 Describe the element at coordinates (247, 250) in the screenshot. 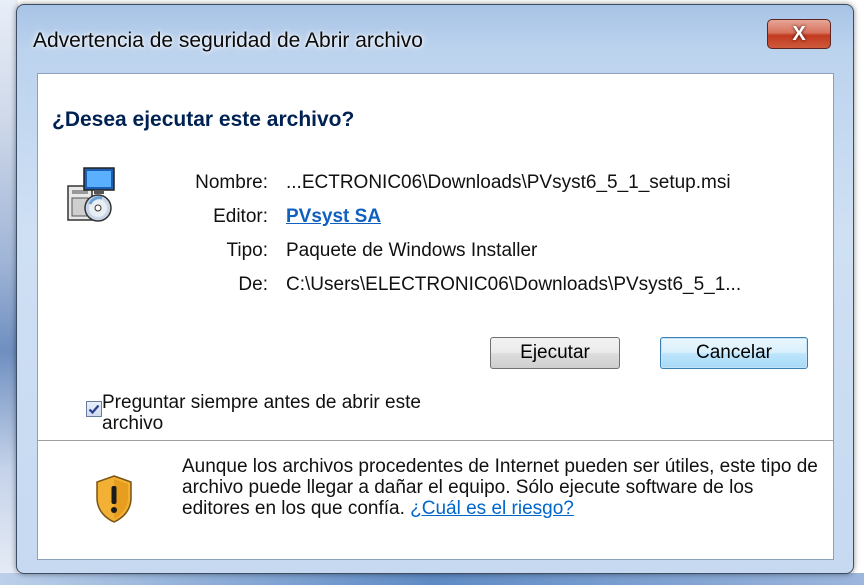

I see `field-label-type: Tipo:` at that location.